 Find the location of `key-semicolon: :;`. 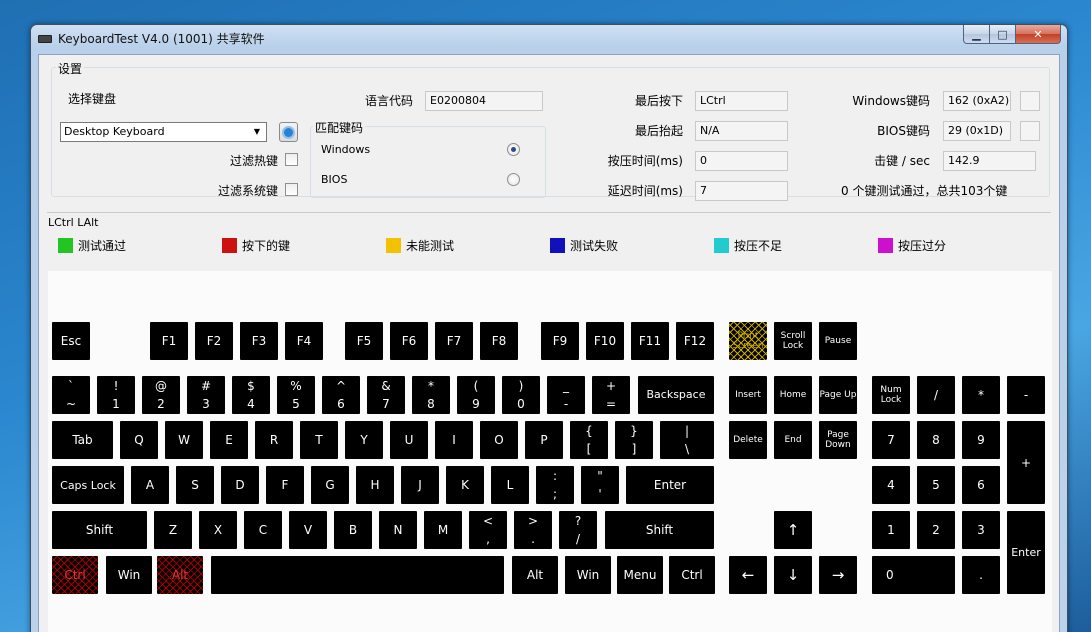

key-semicolon: :; is located at coordinates (555, 485).